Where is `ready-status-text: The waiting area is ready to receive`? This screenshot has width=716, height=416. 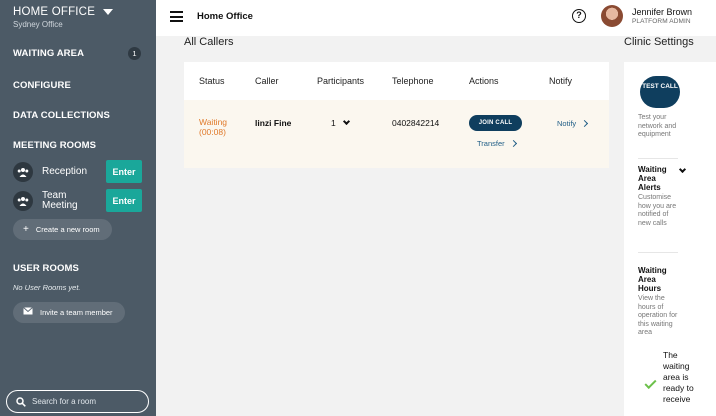 ready-status-text: The waiting area is ready to receive is located at coordinates (678, 377).